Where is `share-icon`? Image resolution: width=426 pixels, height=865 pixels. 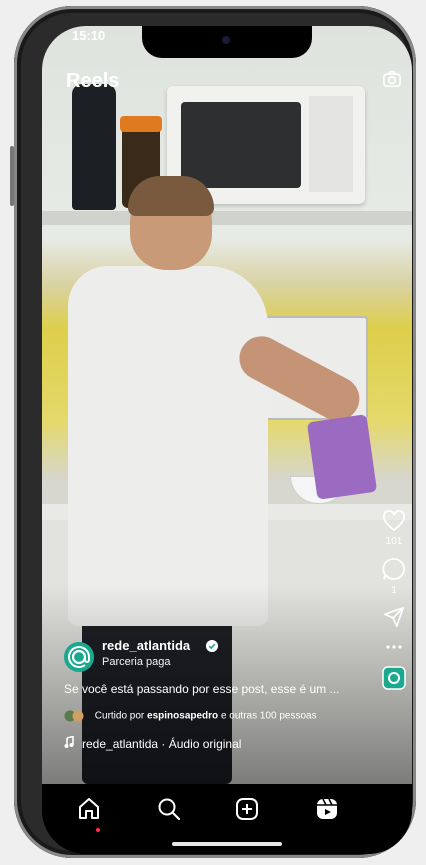
share-icon is located at coordinates (394, 617).